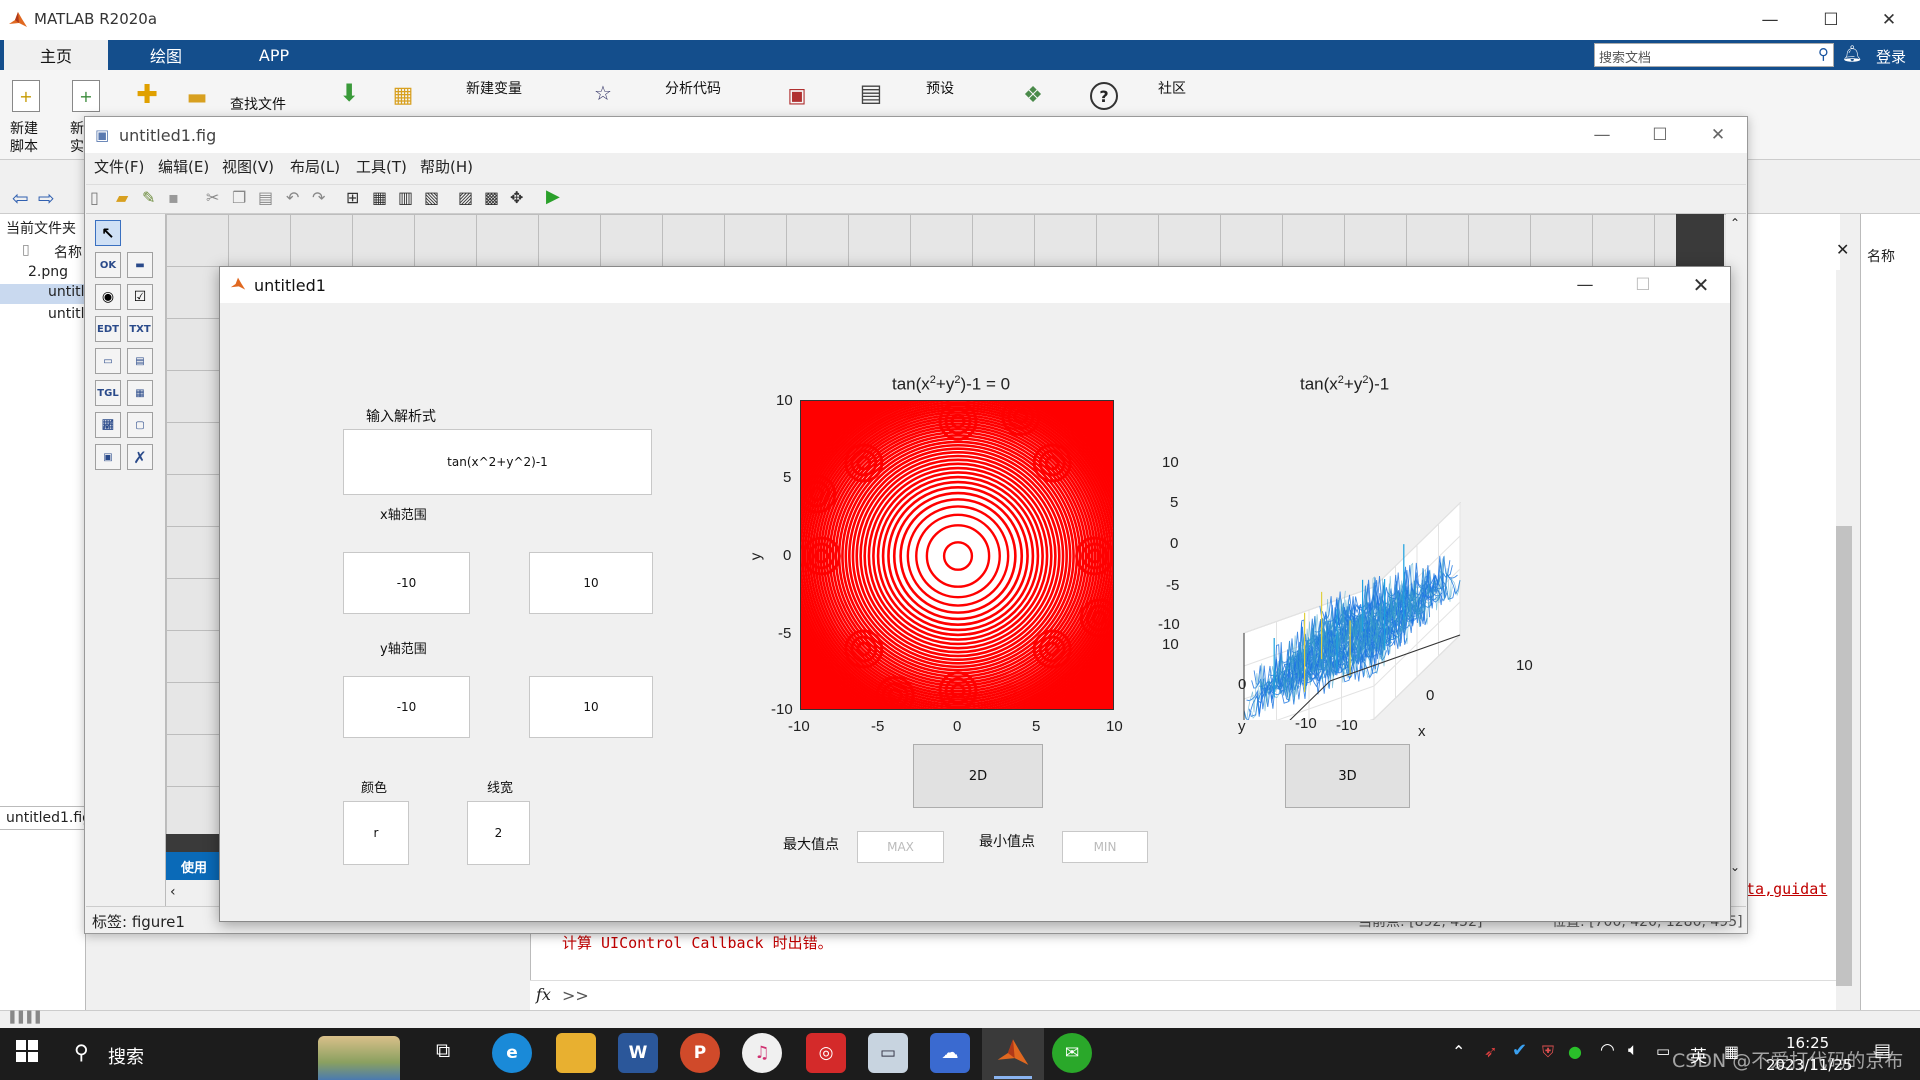  What do you see at coordinates (497, 462) in the screenshot?
I see `expr-input: tan(x^2+y^2)-1` at bounding box center [497, 462].